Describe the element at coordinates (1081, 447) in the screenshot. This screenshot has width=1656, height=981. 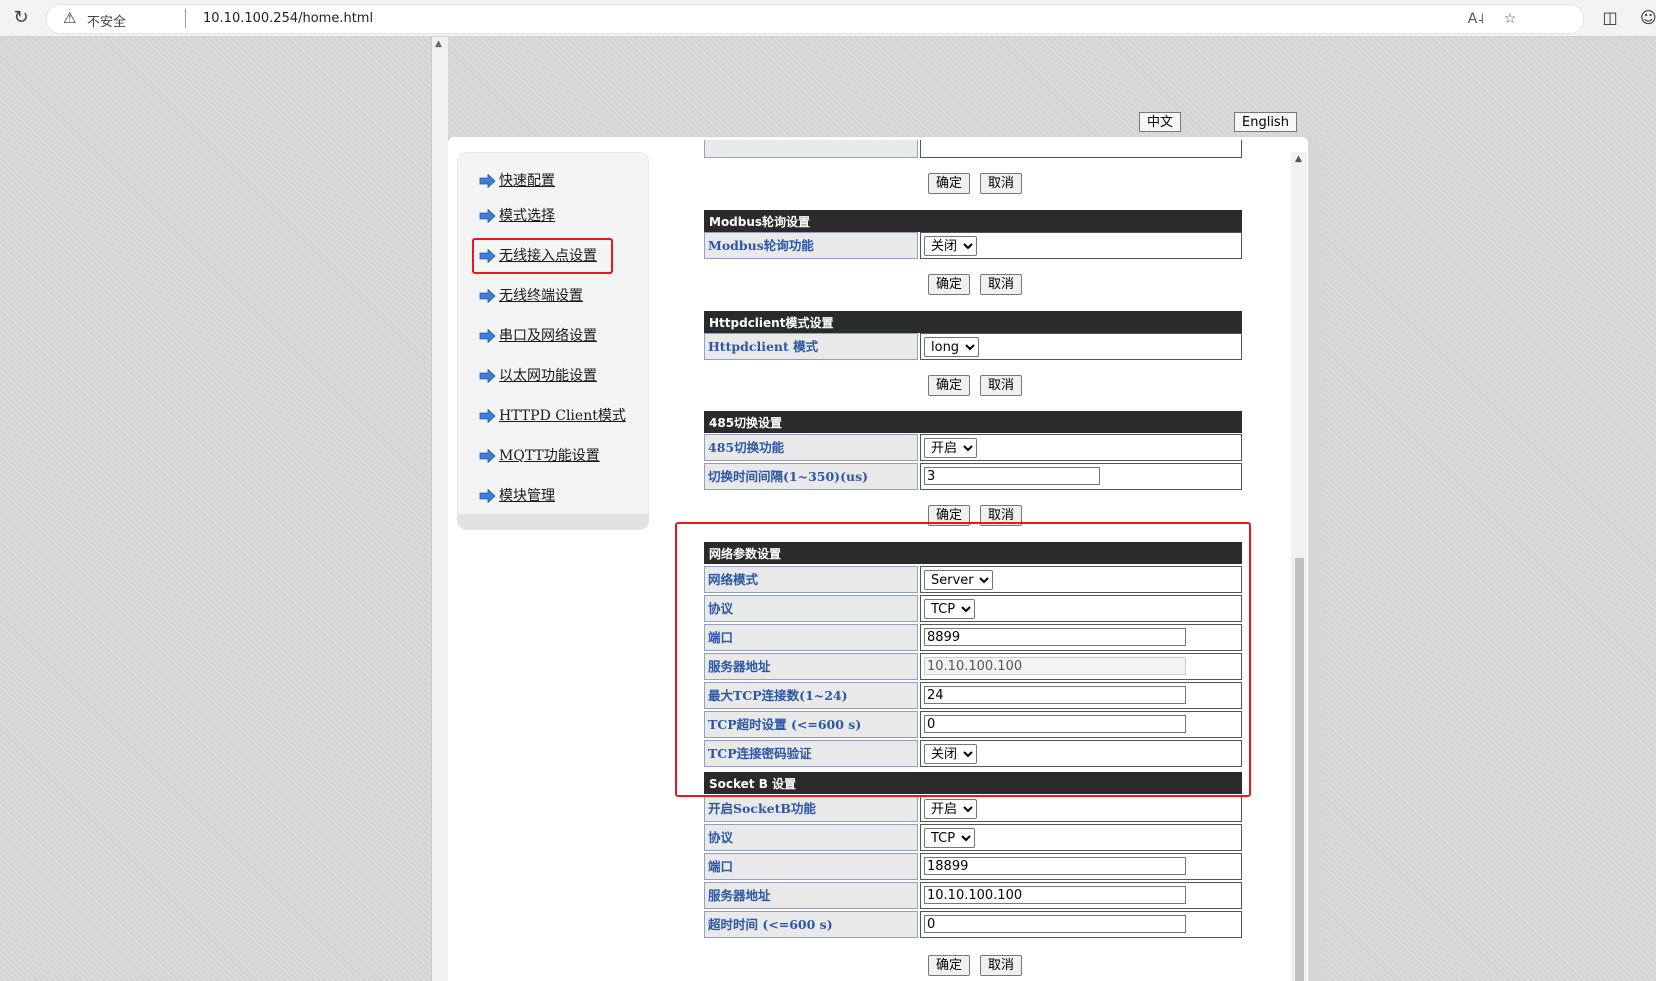
I see `row-value: 开启` at that location.